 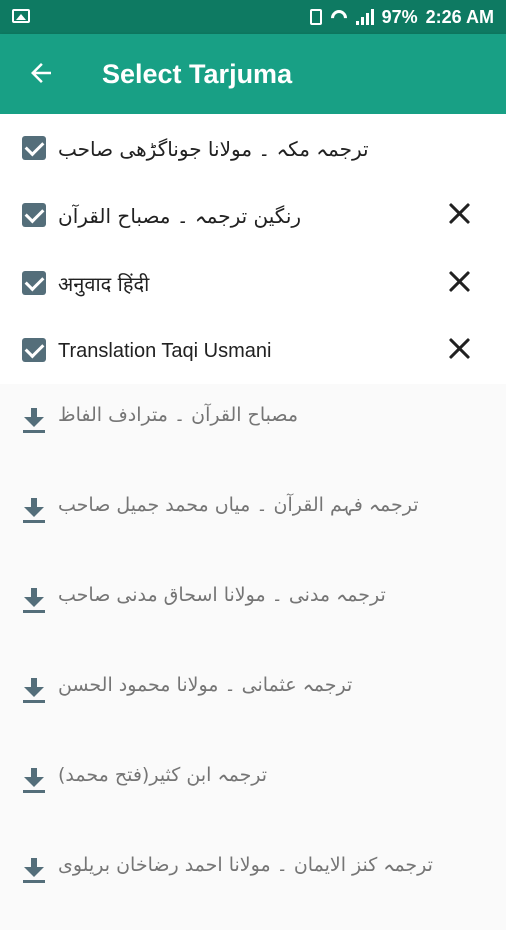 What do you see at coordinates (459, 16) in the screenshot?
I see `clock: 2:26 AM` at bounding box center [459, 16].